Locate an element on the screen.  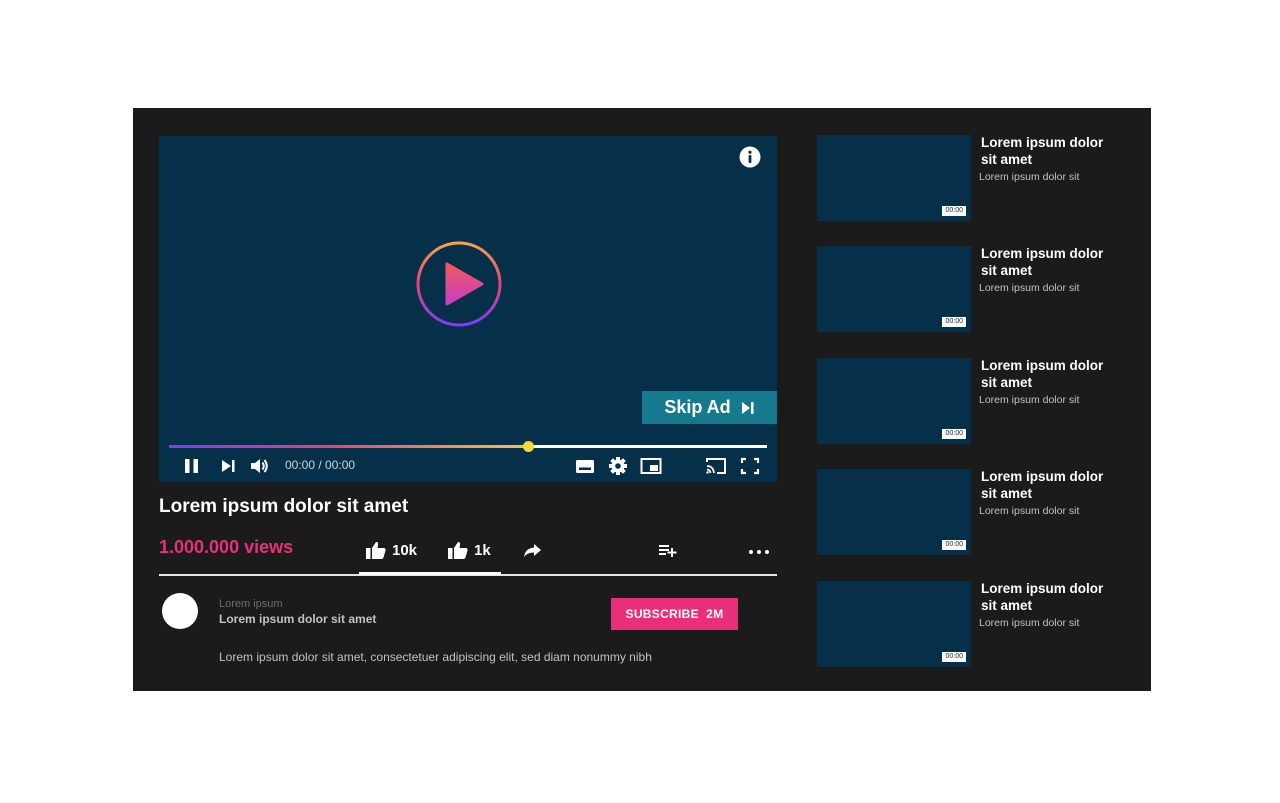
dislike-button: 1k is located at coordinates (469, 550).